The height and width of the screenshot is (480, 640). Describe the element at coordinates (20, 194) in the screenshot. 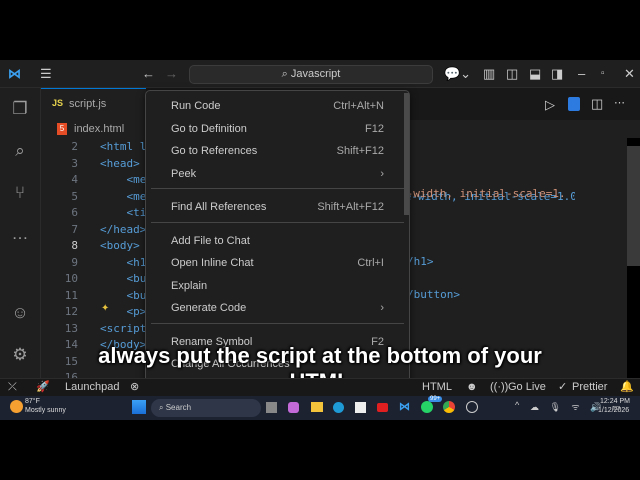

I see `source-control-icon: ⑂` at that location.